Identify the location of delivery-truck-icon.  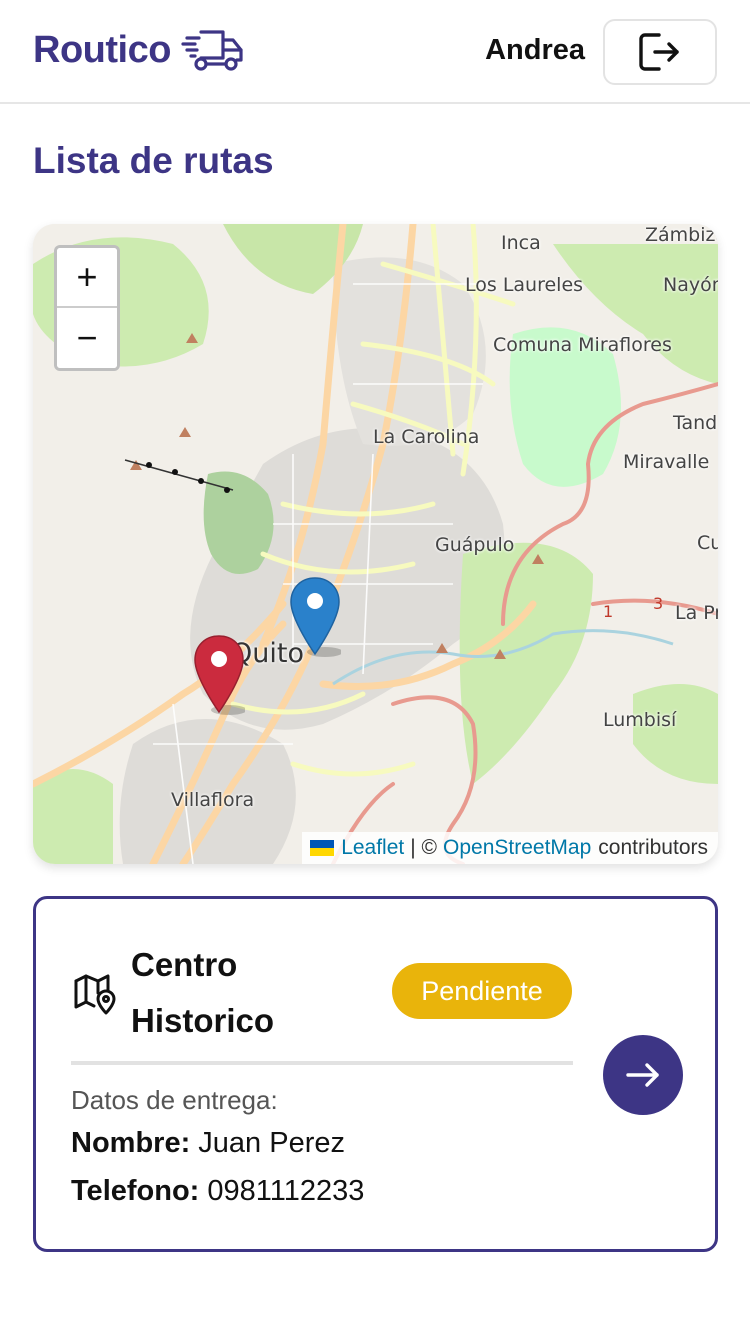
(212, 50).